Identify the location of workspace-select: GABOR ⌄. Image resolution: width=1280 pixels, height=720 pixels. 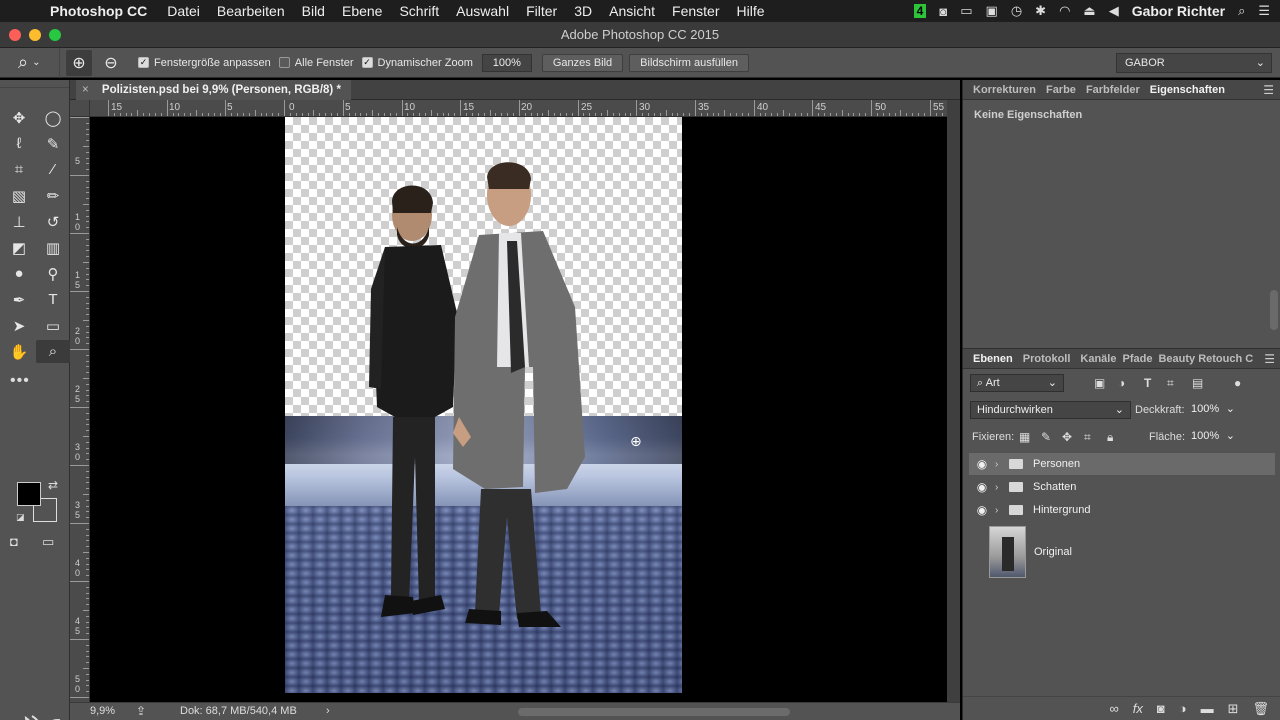
(1194, 63).